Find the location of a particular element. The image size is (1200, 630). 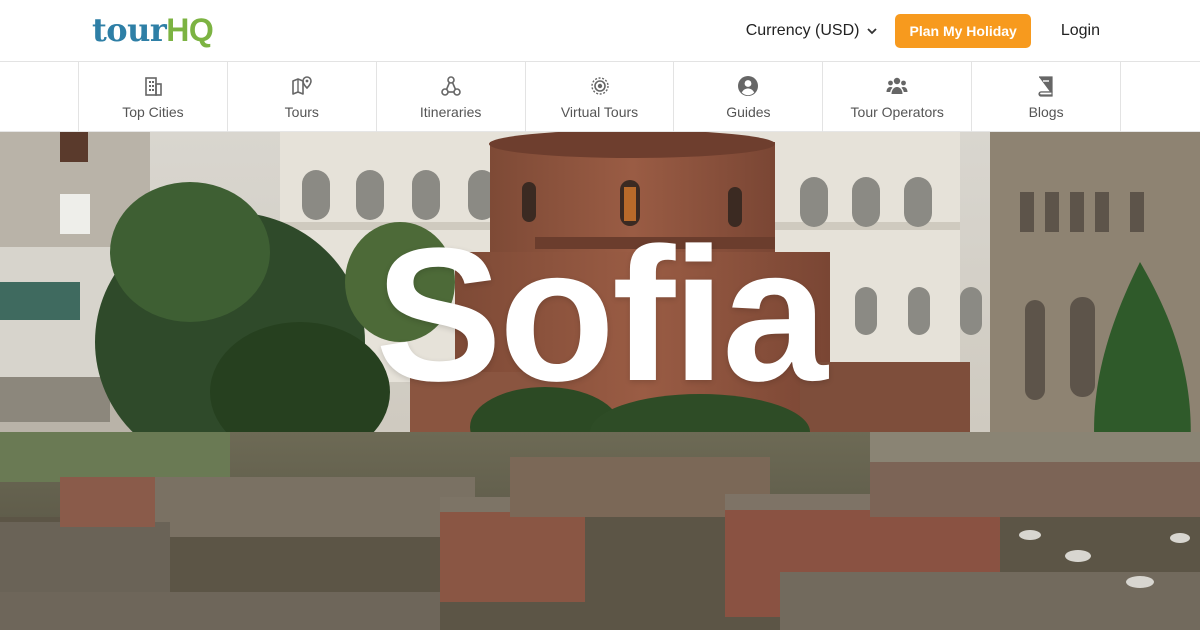

plan-my-holiday-button: Plan My Holiday is located at coordinates (963, 30).